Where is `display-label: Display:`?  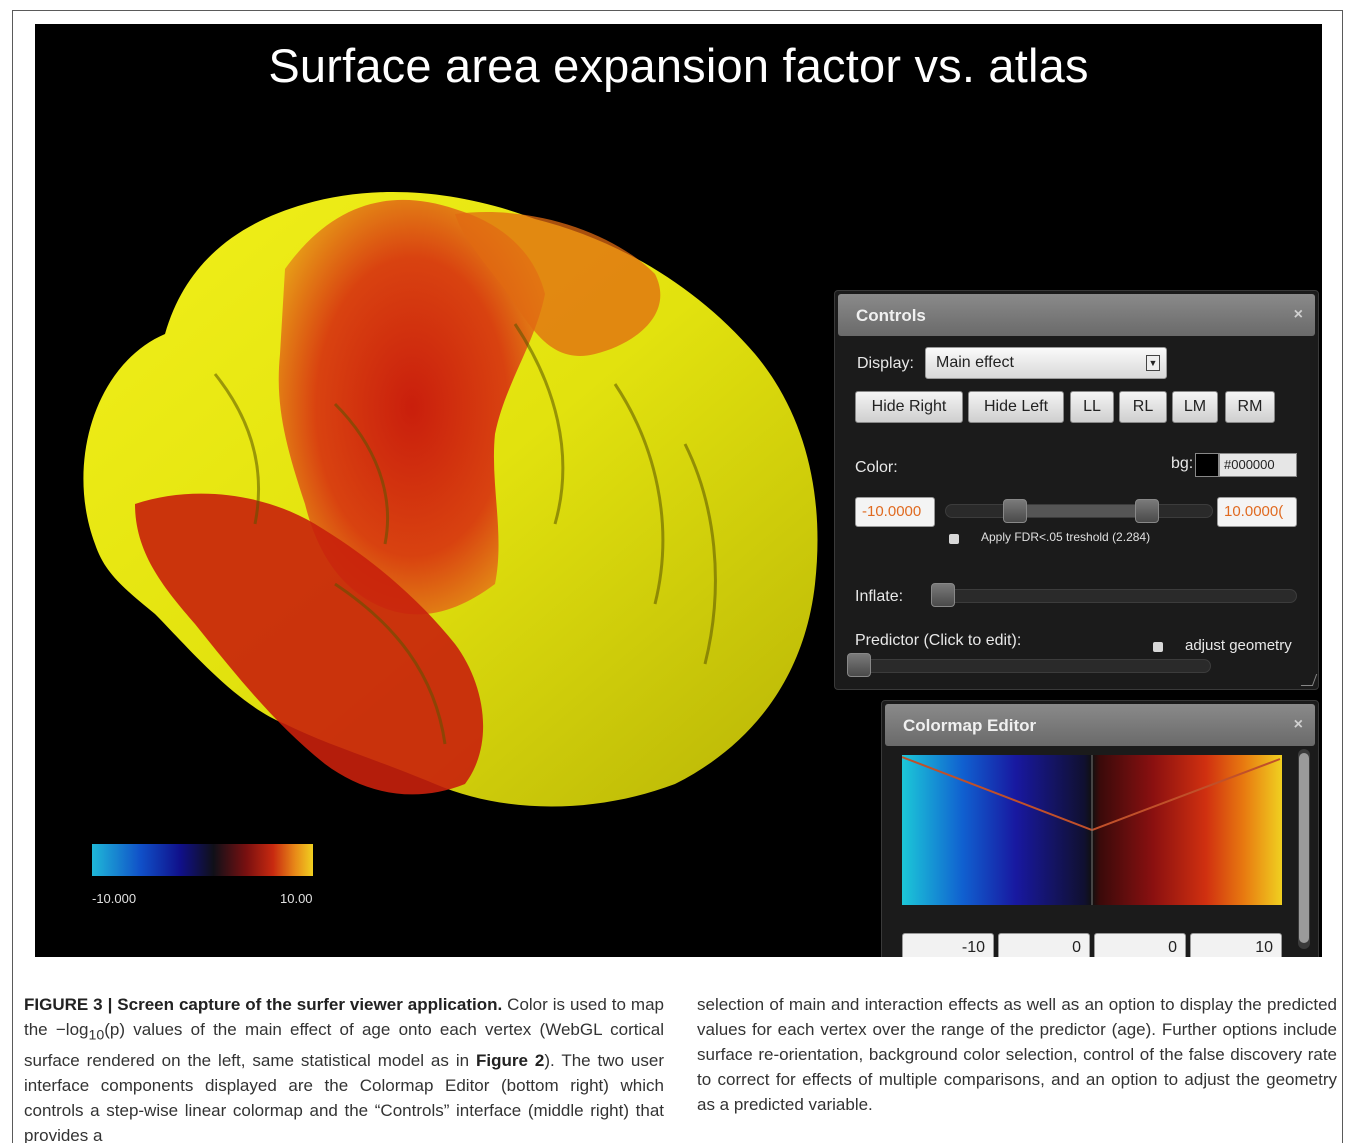
display-label: Display: is located at coordinates (885, 363).